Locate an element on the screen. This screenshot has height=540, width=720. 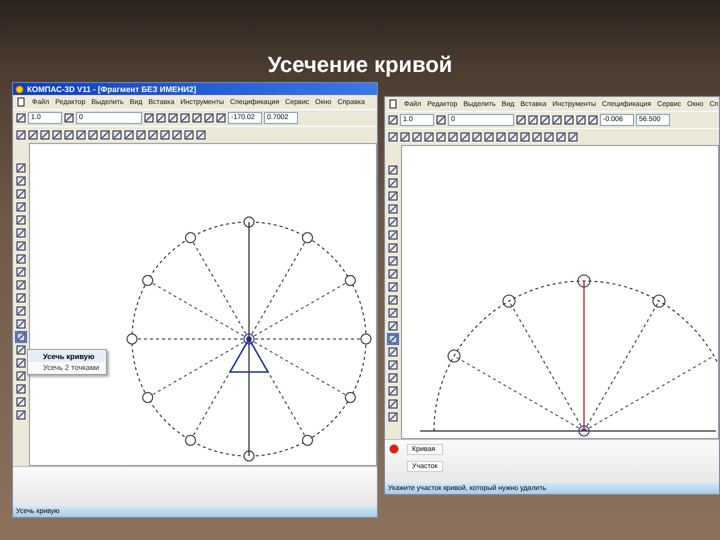
window-title: КОМПАС-3D V11 - [Фрагмент БЕЗ ИМЕНИ2] is located at coordinates (111, 89).